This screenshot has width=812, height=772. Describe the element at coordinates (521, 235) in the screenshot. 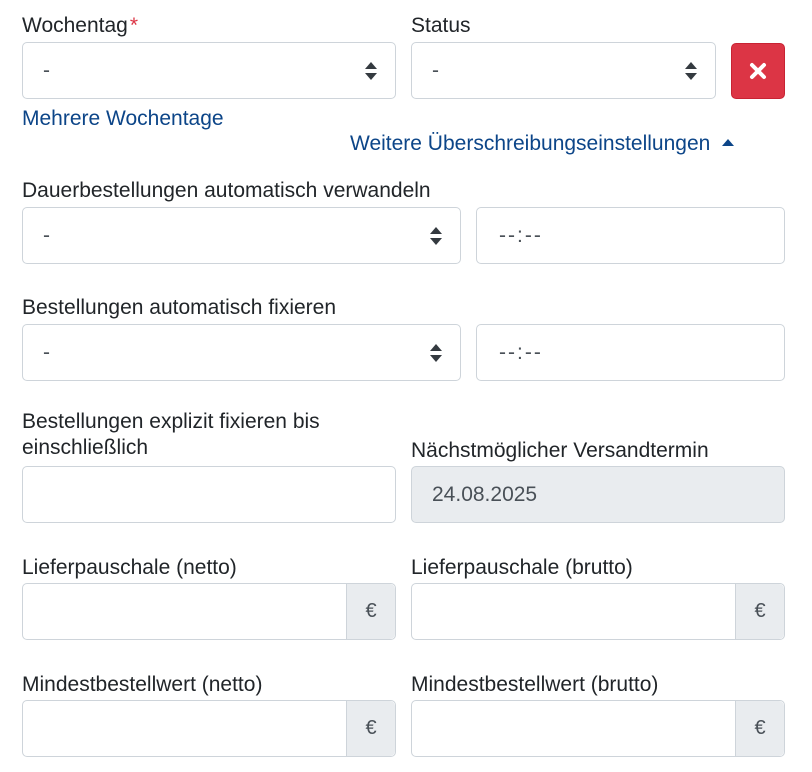

I see `dauer-time-value: --:--` at that location.